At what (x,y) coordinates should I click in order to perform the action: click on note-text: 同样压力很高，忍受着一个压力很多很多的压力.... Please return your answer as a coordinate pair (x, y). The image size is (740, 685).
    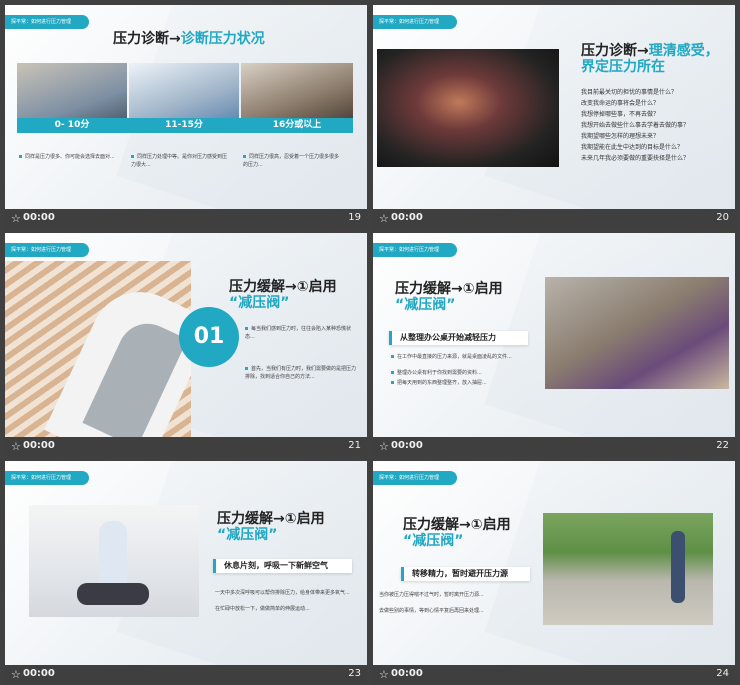
    Looking at the image, I should click on (291, 161).